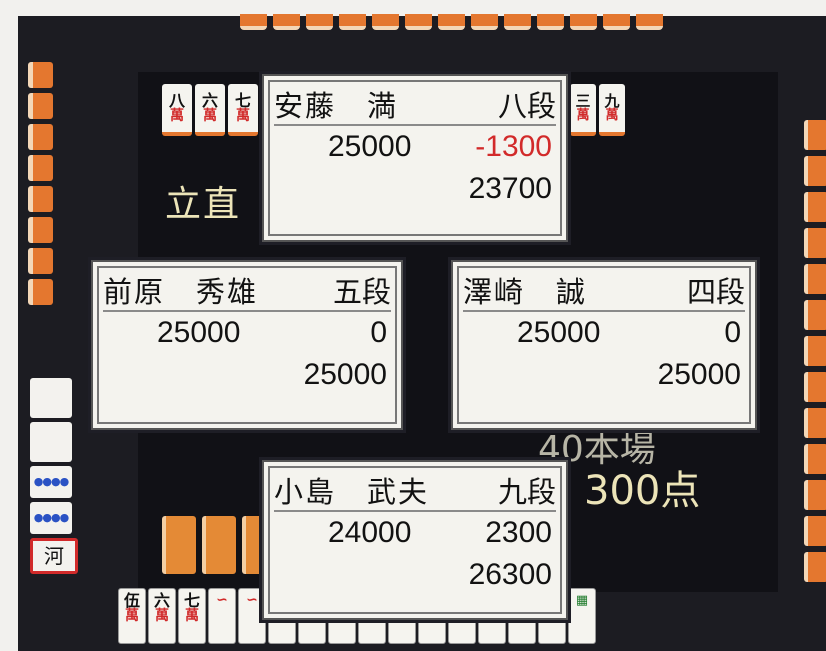 This screenshot has height=651, width=826. Describe the element at coordinates (203, 204) in the screenshot. I see `riichi-label: 立直` at that location.